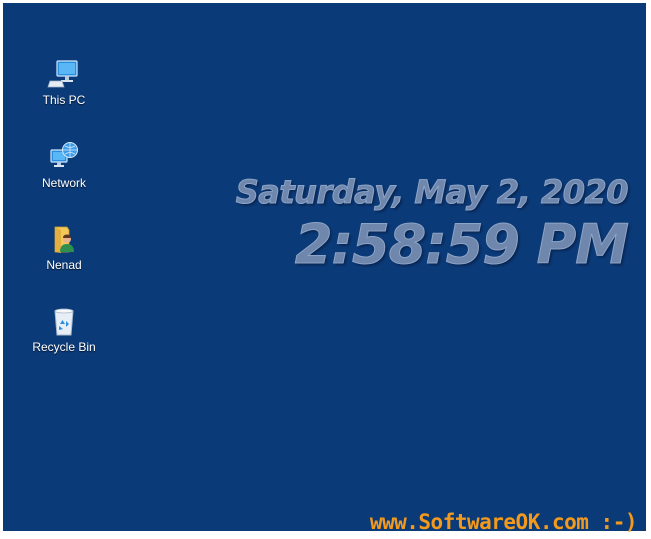 This screenshot has width=651, height=539. I want to click on desktop-icon-label: Recycle Bin, so click(64, 347).